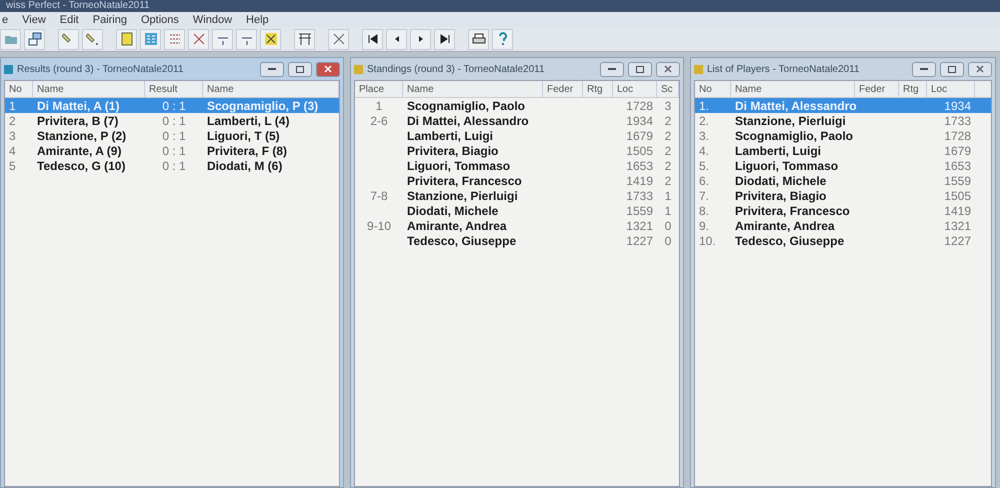  Describe the element at coordinates (843, 195) in the screenshot. I see `row-highlight: 7. Privitera, Biagio 1505` at that location.